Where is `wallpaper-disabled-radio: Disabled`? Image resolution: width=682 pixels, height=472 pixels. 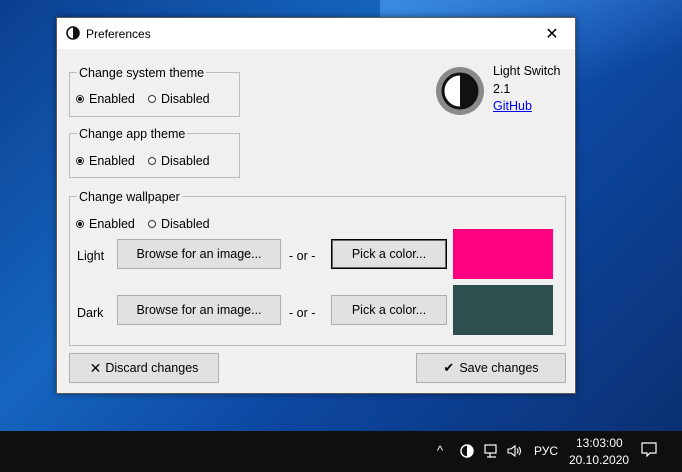 wallpaper-disabled-radio: Disabled is located at coordinates (179, 224).